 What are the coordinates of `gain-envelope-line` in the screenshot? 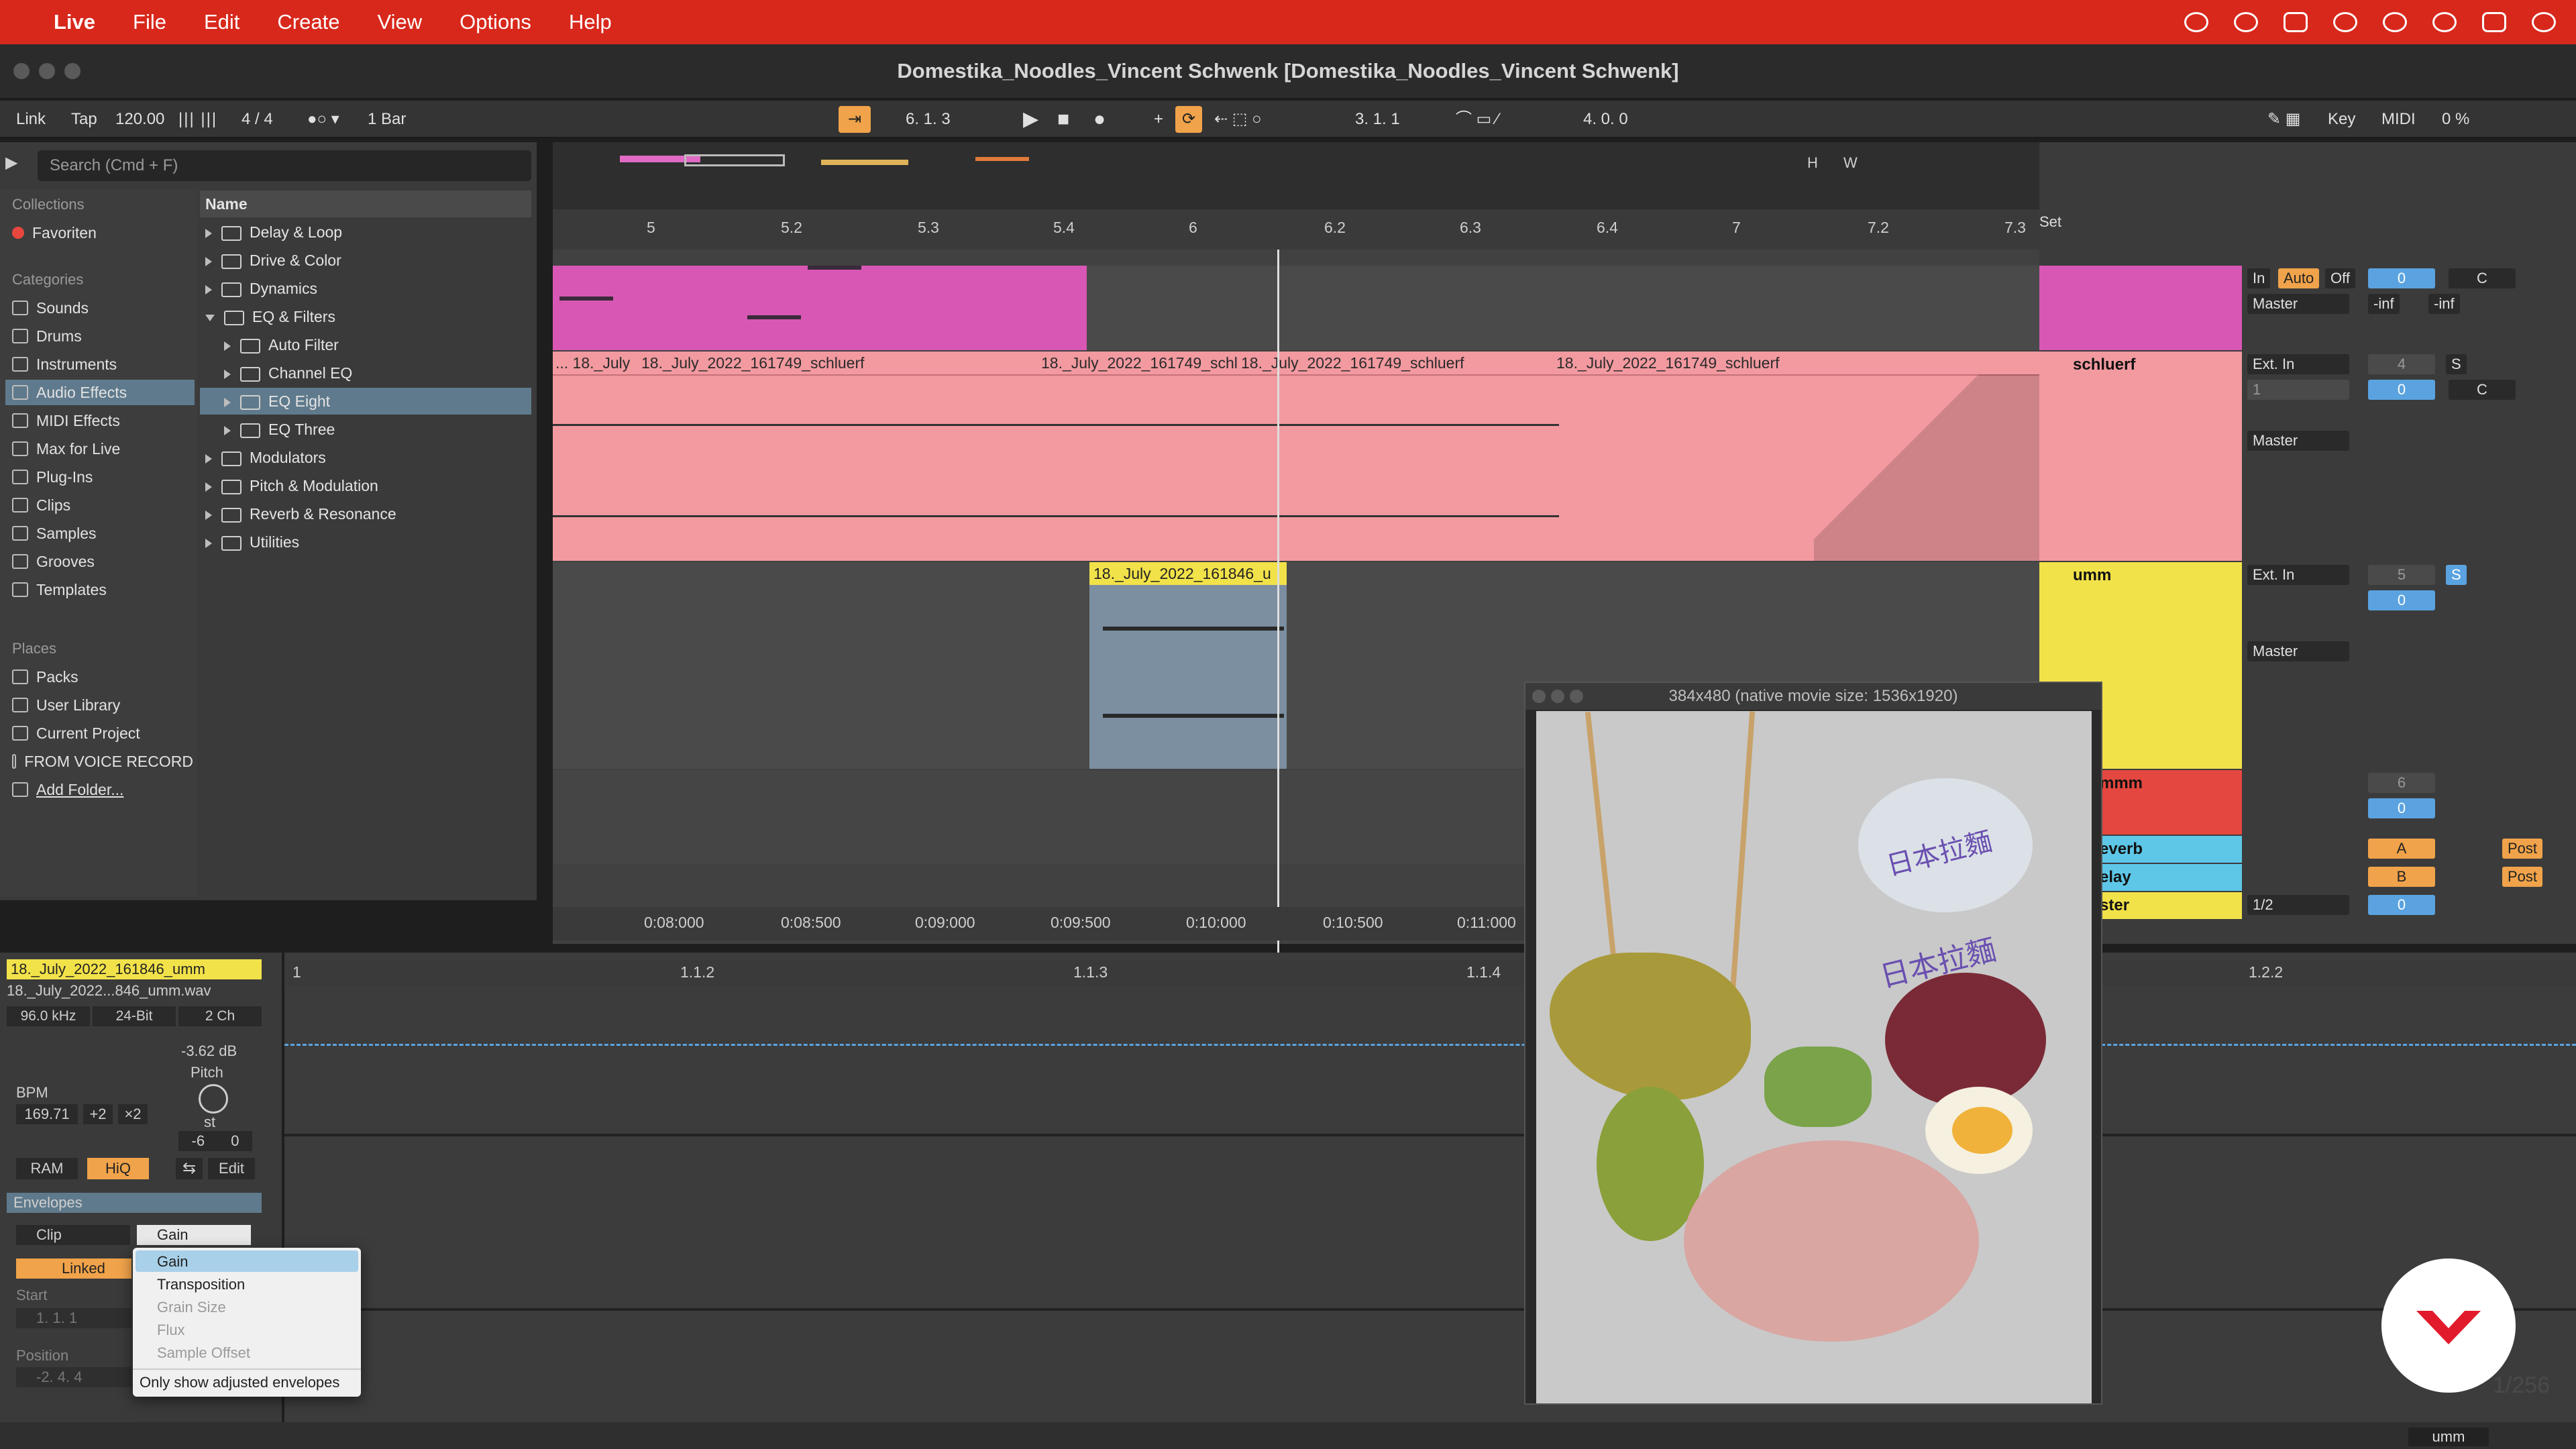 It's located at (1430, 1045).